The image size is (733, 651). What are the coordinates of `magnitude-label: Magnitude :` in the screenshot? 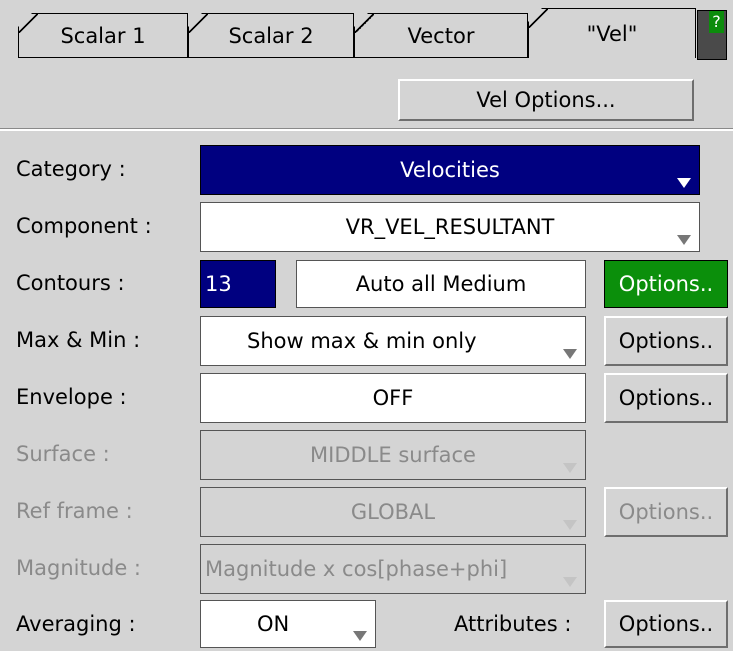 It's located at (79, 568).